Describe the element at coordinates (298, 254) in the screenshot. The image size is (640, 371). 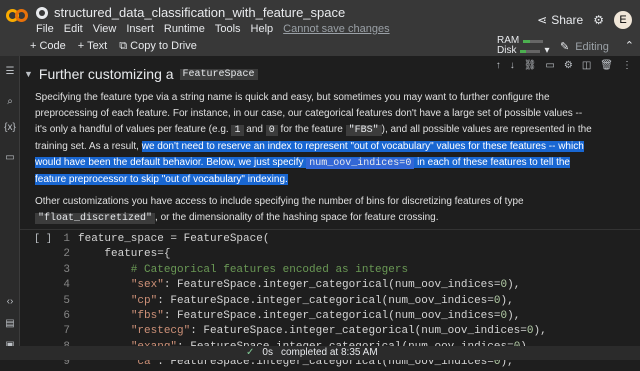
I see `code-line: 2 features={` at that location.